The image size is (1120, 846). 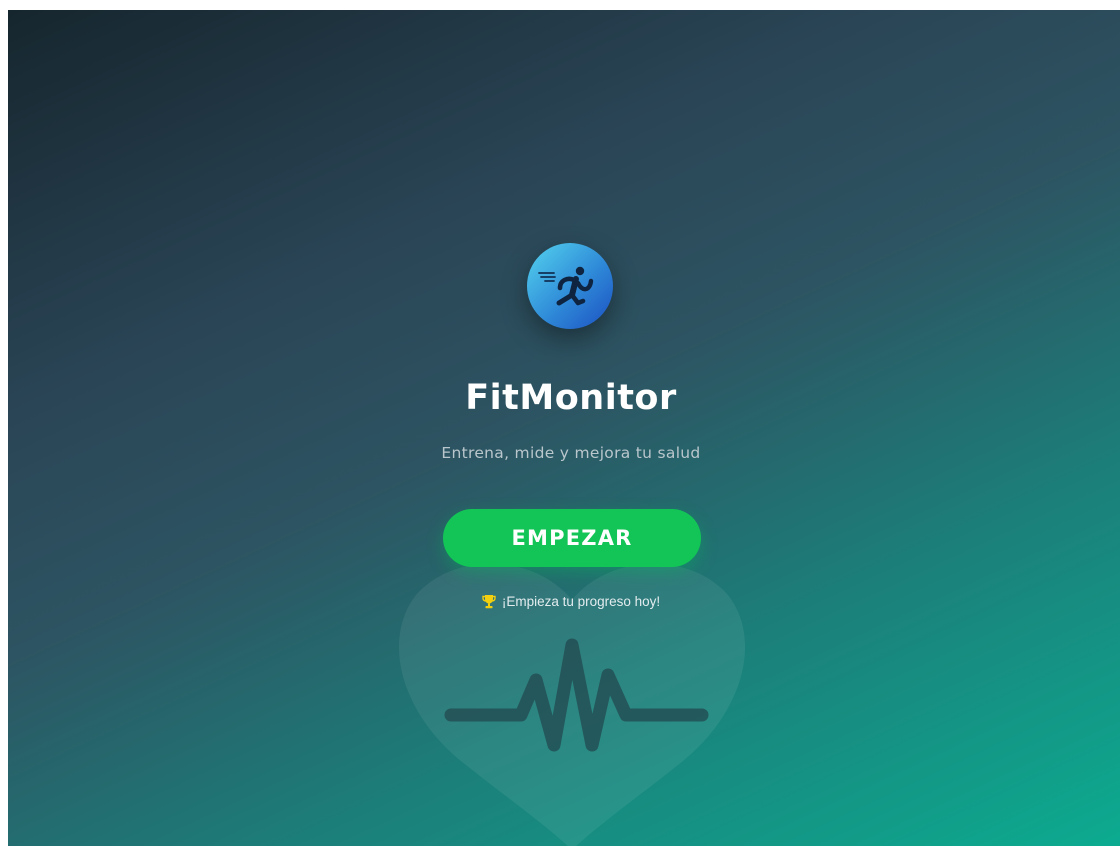 I want to click on motivation-text: ¡Empieza tu progreso hoy!, so click(x=581, y=601).